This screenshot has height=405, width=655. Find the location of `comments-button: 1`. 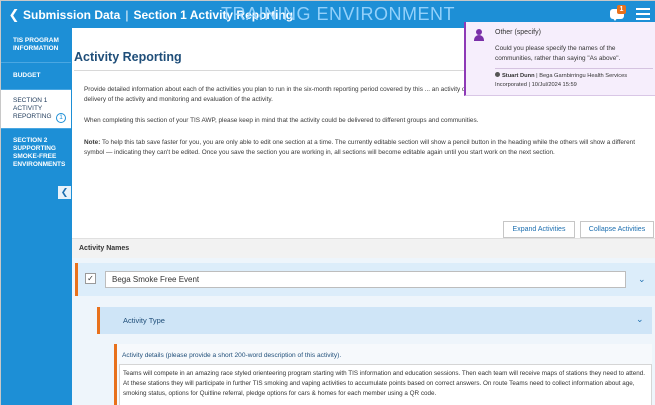

comments-button: 1 is located at coordinates (618, 14).